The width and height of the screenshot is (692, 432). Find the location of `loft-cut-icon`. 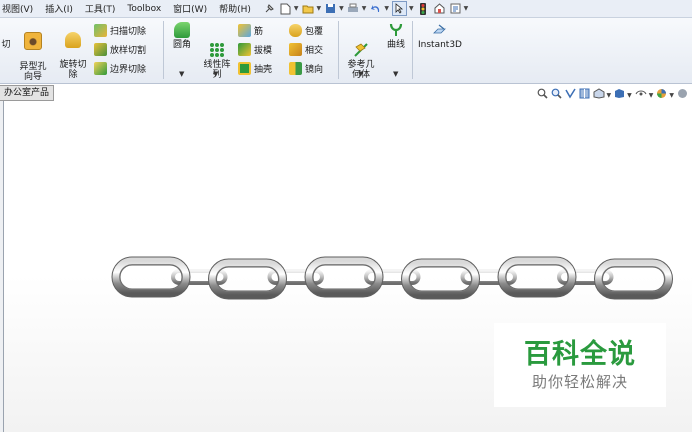

loft-cut-icon is located at coordinates (100, 49).